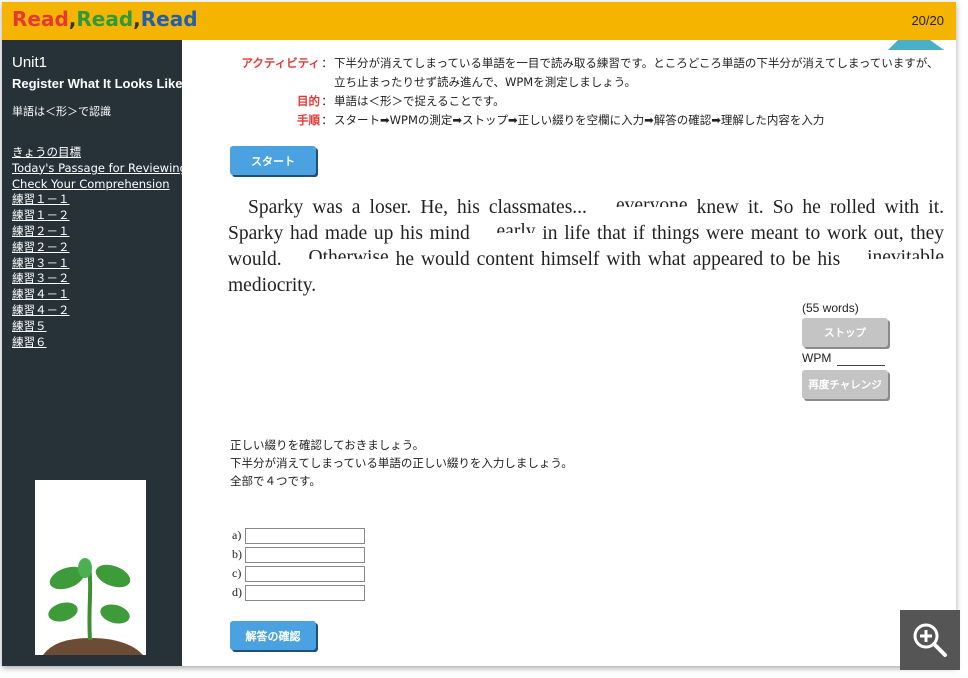 The height and width of the screenshot is (678, 968). Describe the element at coordinates (587, 101) in the screenshot. I see `purpose-row: 目的 ： 単語は＜形＞で捉えることです。` at that location.